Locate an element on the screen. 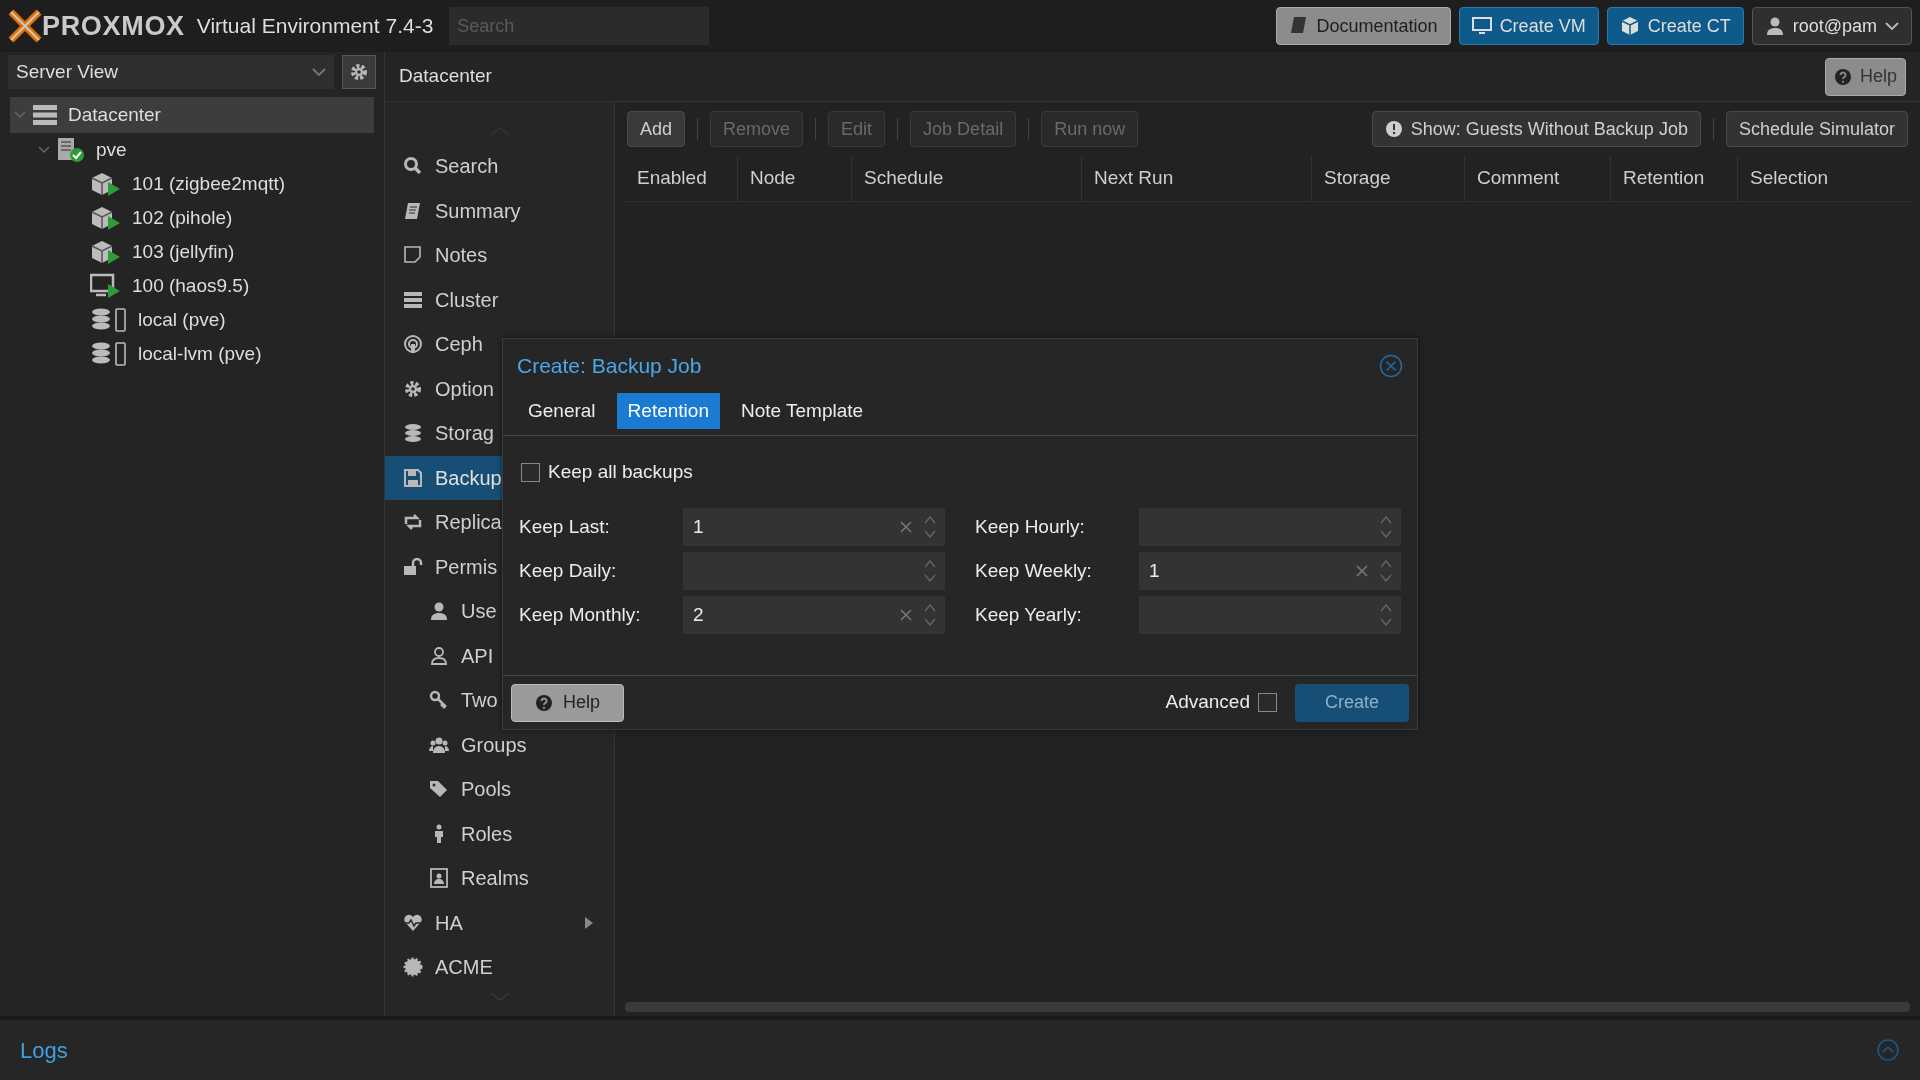 The width and height of the screenshot is (1920, 1080). create-button: Create is located at coordinates (1352, 702).